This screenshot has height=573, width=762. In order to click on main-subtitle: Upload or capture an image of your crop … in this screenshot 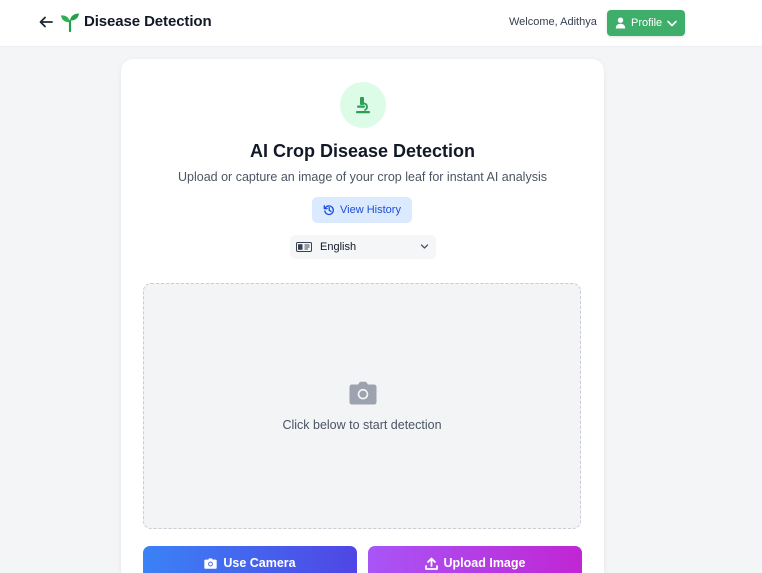, I will do `click(362, 177)`.